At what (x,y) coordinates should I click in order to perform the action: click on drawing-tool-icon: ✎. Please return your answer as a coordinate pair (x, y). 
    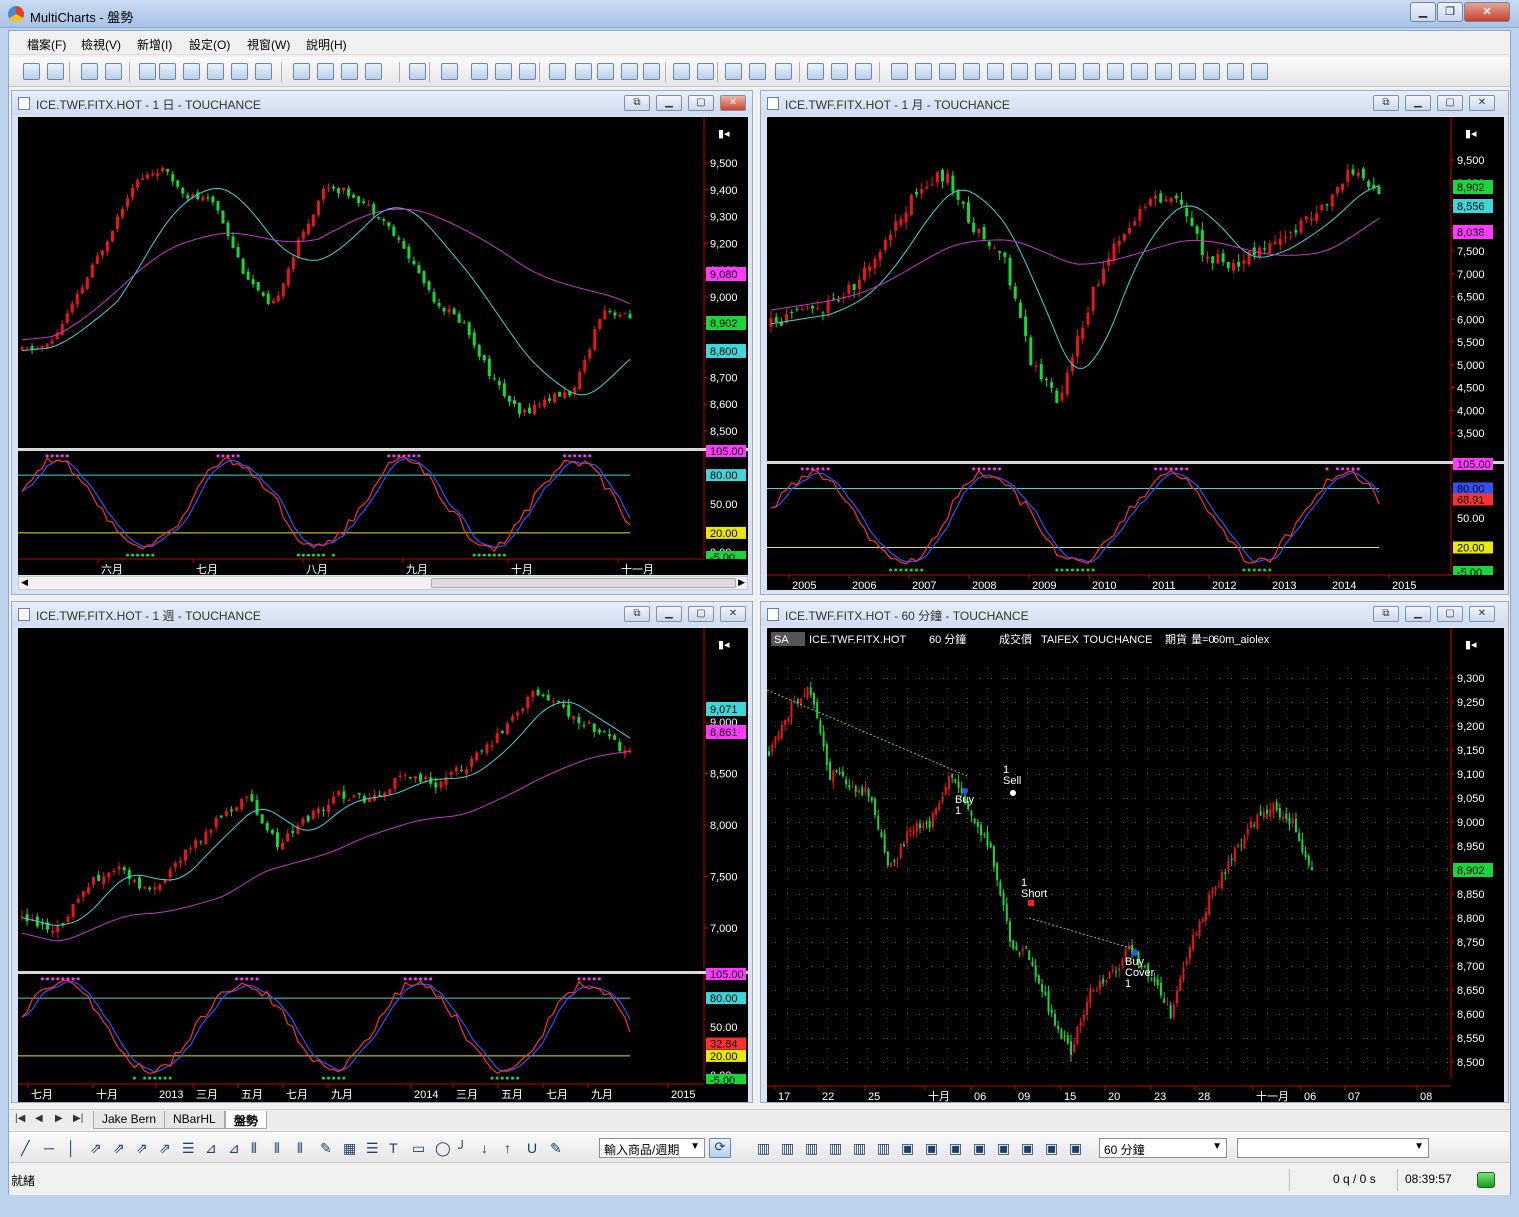
    Looking at the image, I should click on (326, 1148).